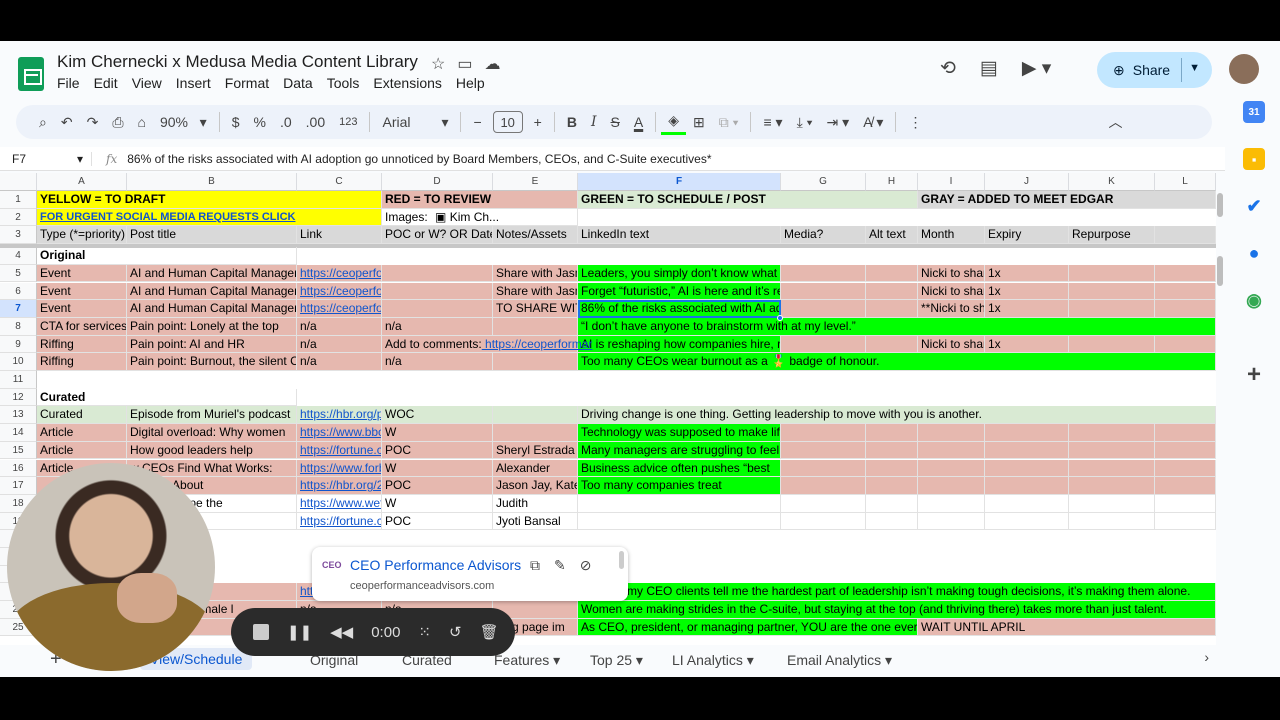  I want to click on row-header-5: 5, so click(18, 273).